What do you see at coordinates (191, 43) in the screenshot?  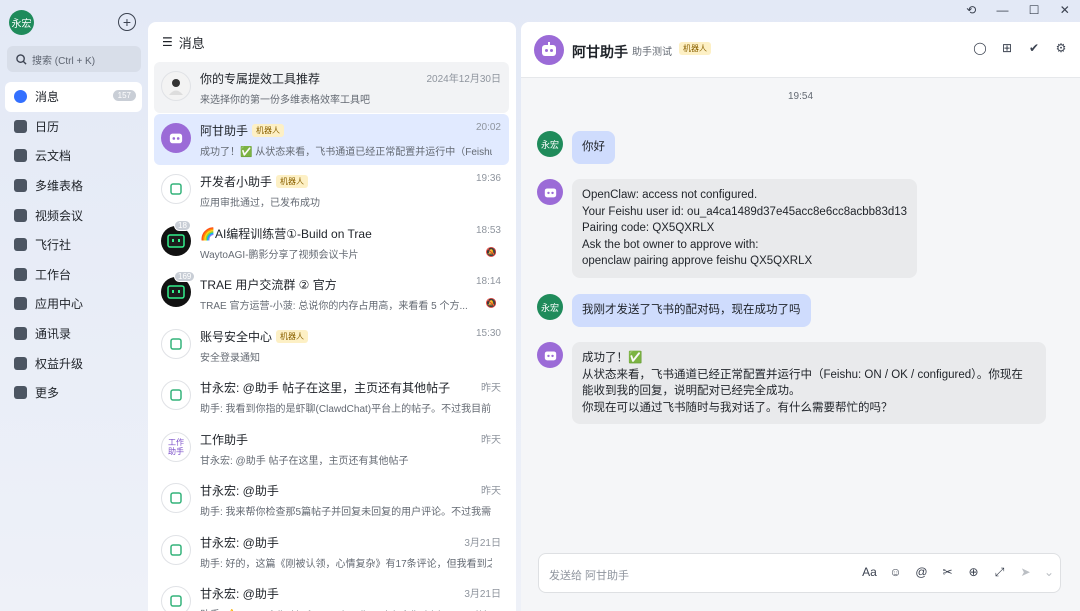 I see `list-title: 消息` at bounding box center [191, 43].